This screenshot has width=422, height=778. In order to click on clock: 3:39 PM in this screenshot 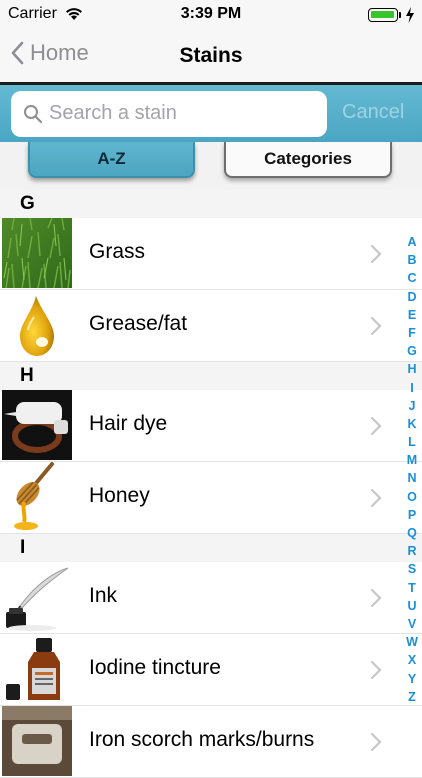, I will do `click(211, 13)`.